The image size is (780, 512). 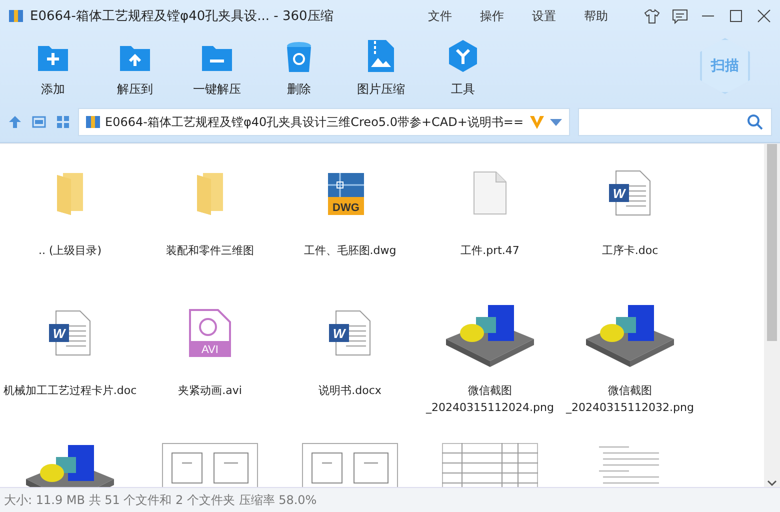 What do you see at coordinates (210, 333) in the screenshot?
I see `video-file-icon: AVI` at bounding box center [210, 333].